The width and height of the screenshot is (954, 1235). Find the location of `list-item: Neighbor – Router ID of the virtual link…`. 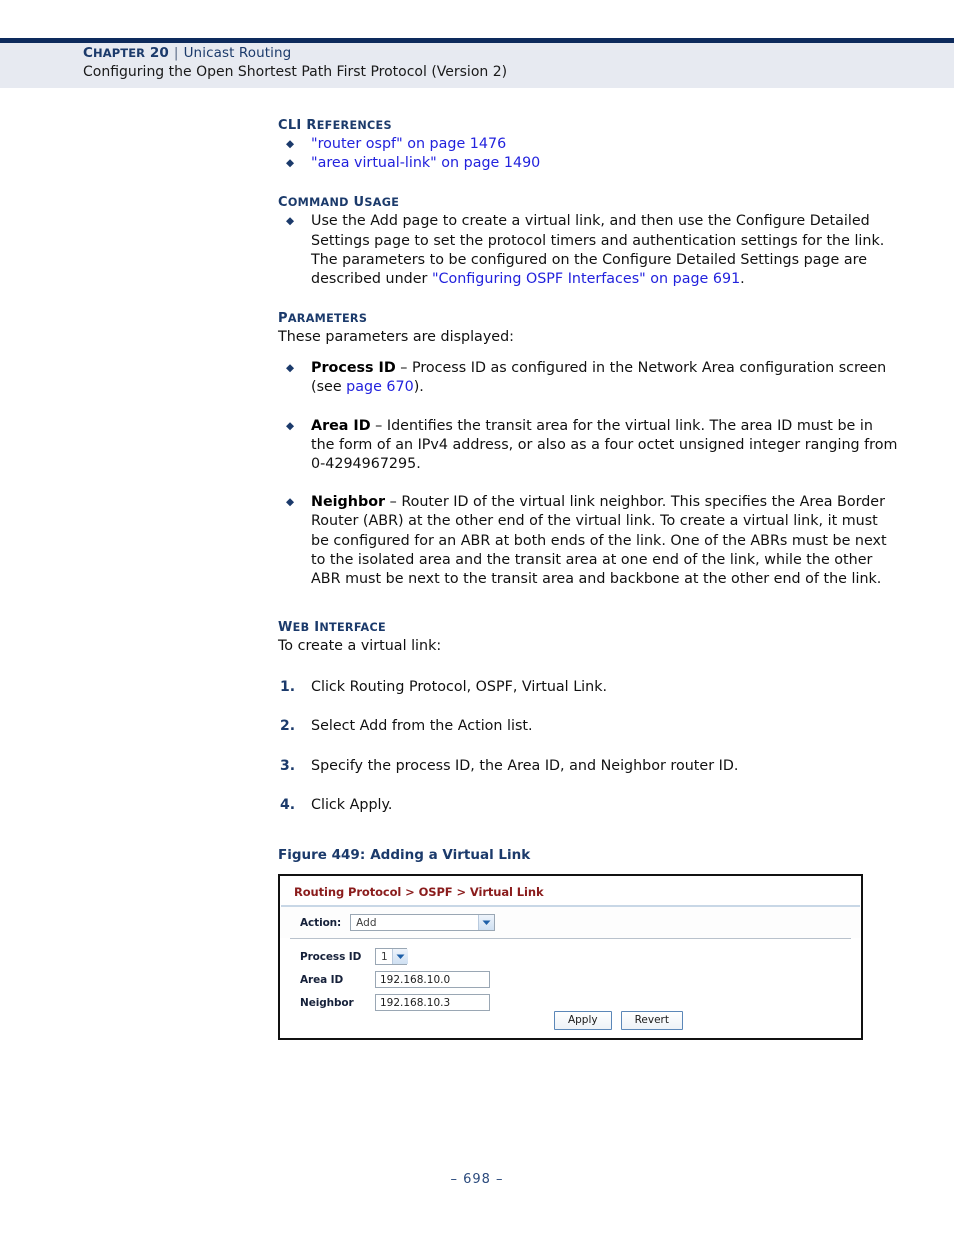

list-item: Neighbor – Router ID of the virtual link… is located at coordinates (588, 541).